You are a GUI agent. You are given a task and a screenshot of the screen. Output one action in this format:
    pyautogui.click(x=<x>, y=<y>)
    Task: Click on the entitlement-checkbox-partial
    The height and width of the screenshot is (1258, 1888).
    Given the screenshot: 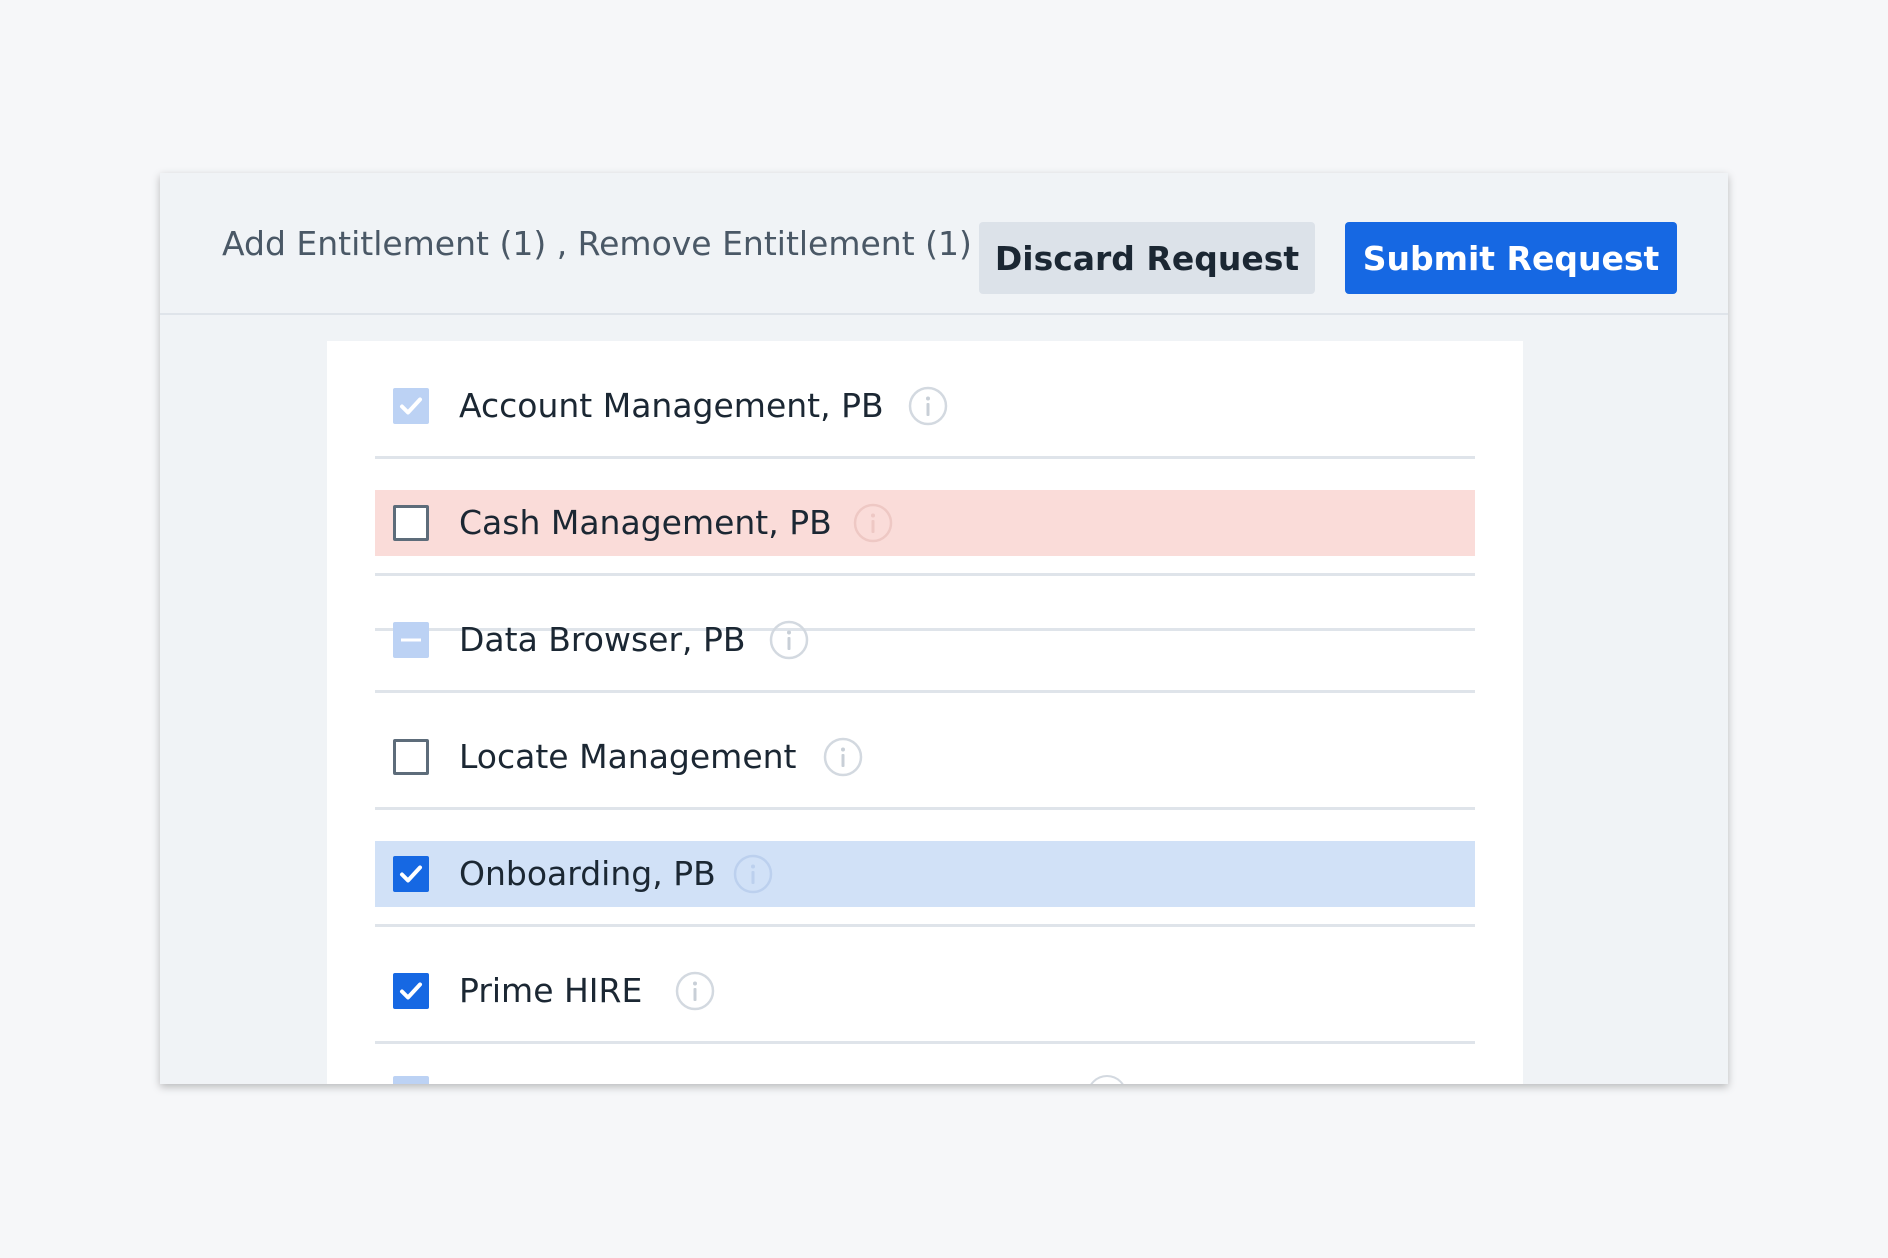 What is the action you would take?
    pyautogui.click(x=411, y=1080)
    